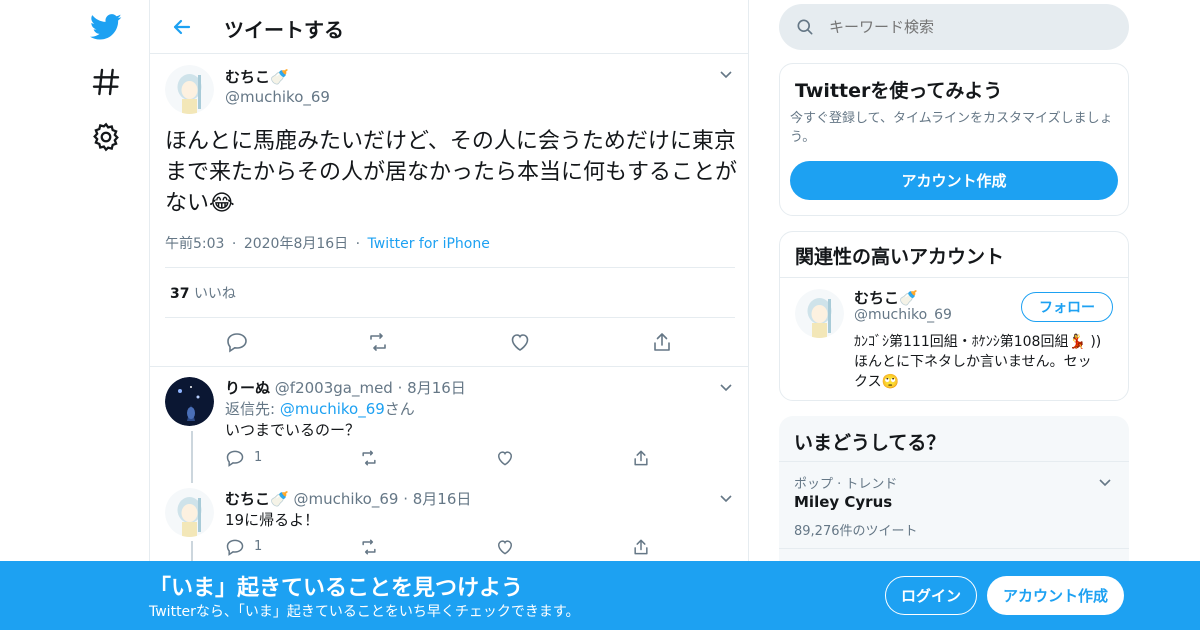 This screenshot has height=630, width=1200. What do you see at coordinates (194, 244) in the screenshot?
I see `tweet-time: 午前5:03` at bounding box center [194, 244].